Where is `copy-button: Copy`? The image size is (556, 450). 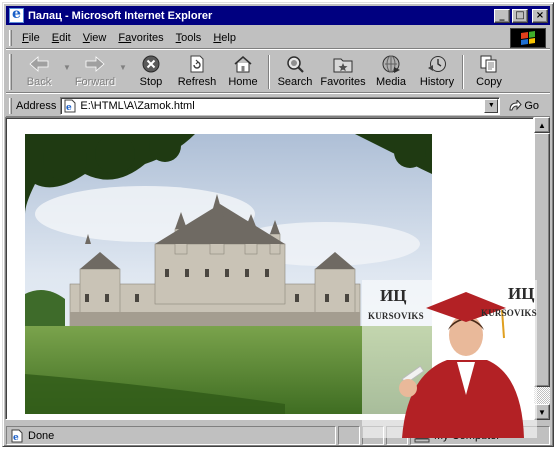 copy-button: Copy is located at coordinates (489, 71).